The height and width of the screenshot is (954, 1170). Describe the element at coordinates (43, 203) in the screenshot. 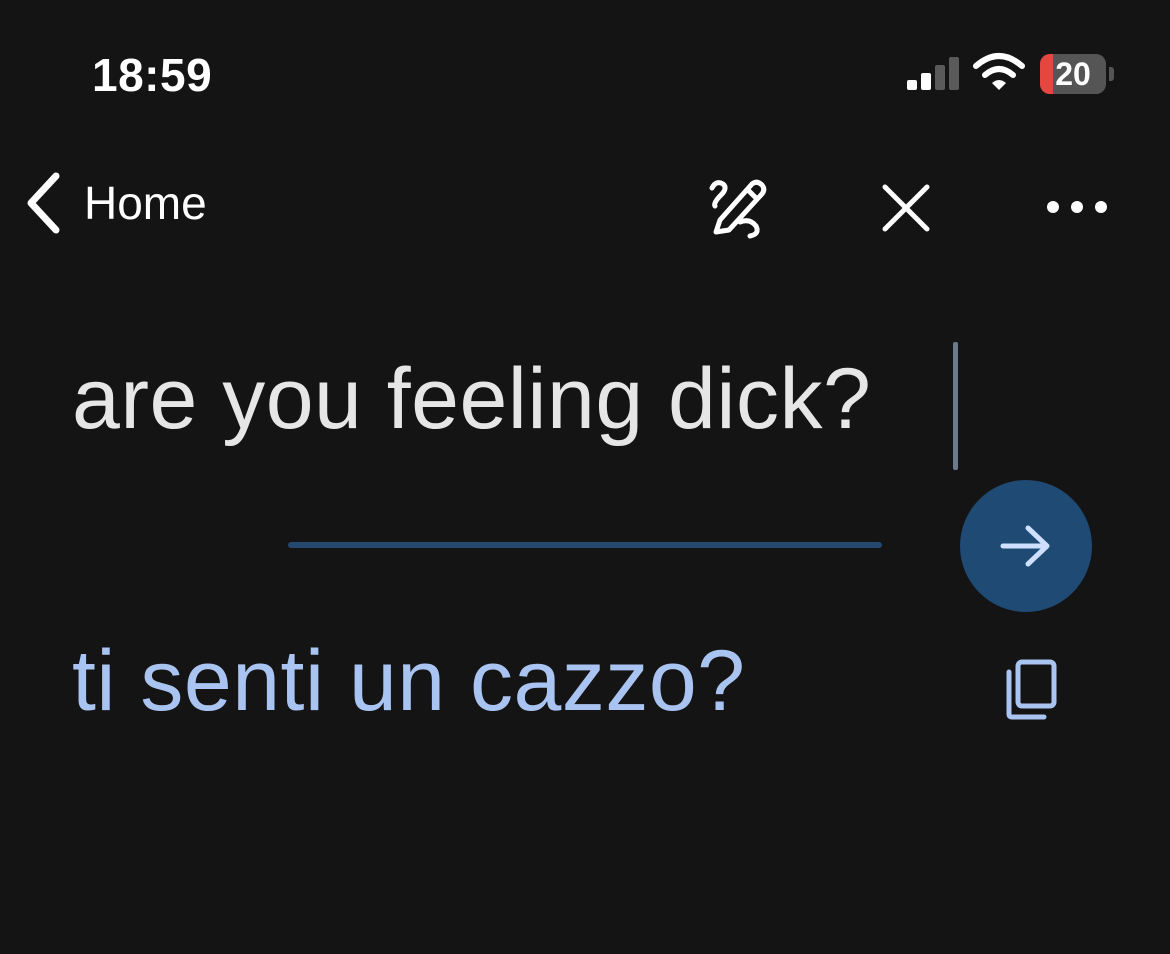

I see `chevron-left-icon` at that location.